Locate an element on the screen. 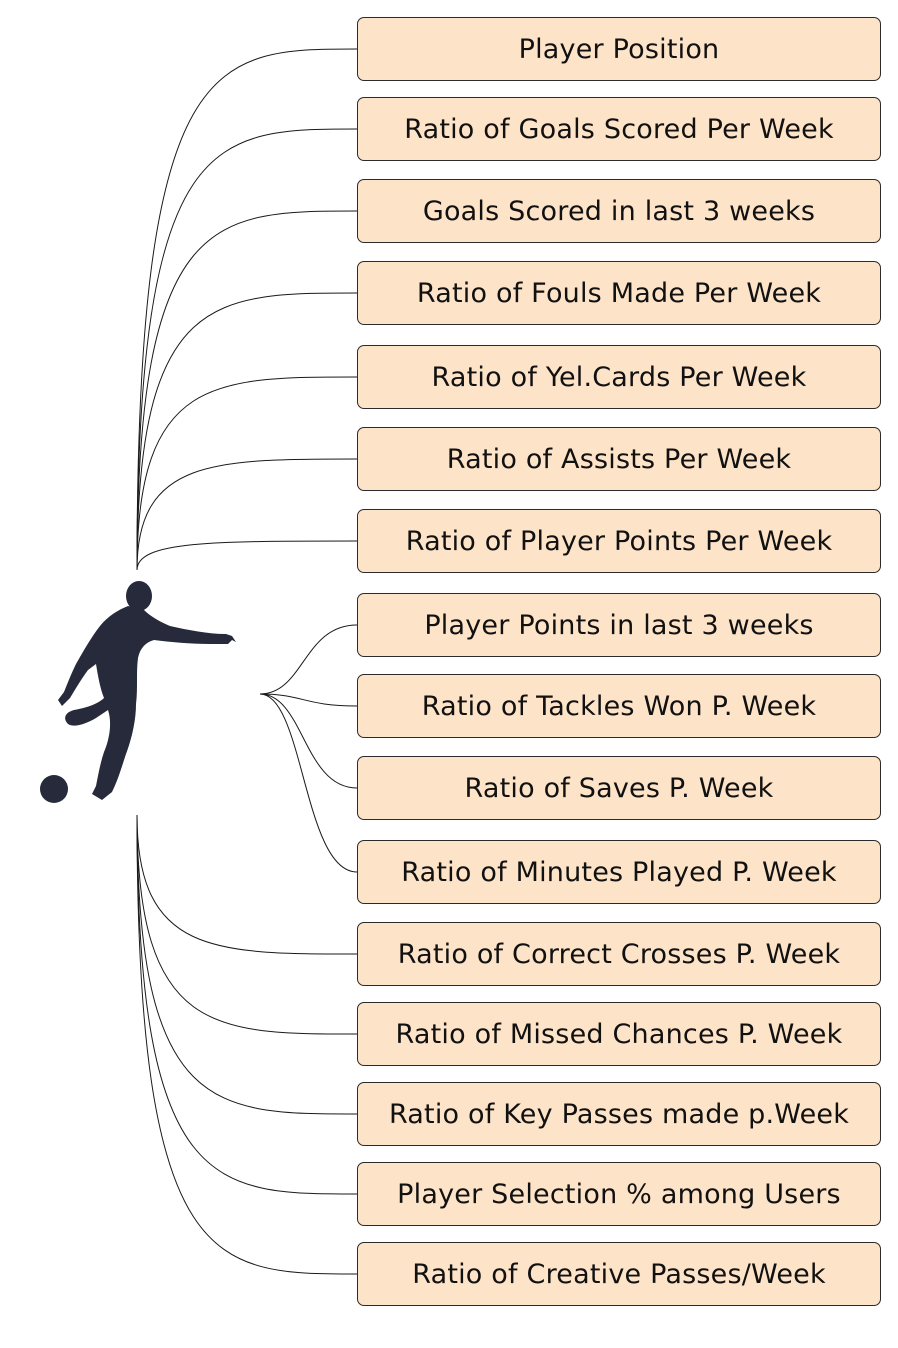 Image resolution: width=898 pixels, height=1348 pixels. feature-label: Ratio of Player Points Per Week is located at coordinates (619, 541).